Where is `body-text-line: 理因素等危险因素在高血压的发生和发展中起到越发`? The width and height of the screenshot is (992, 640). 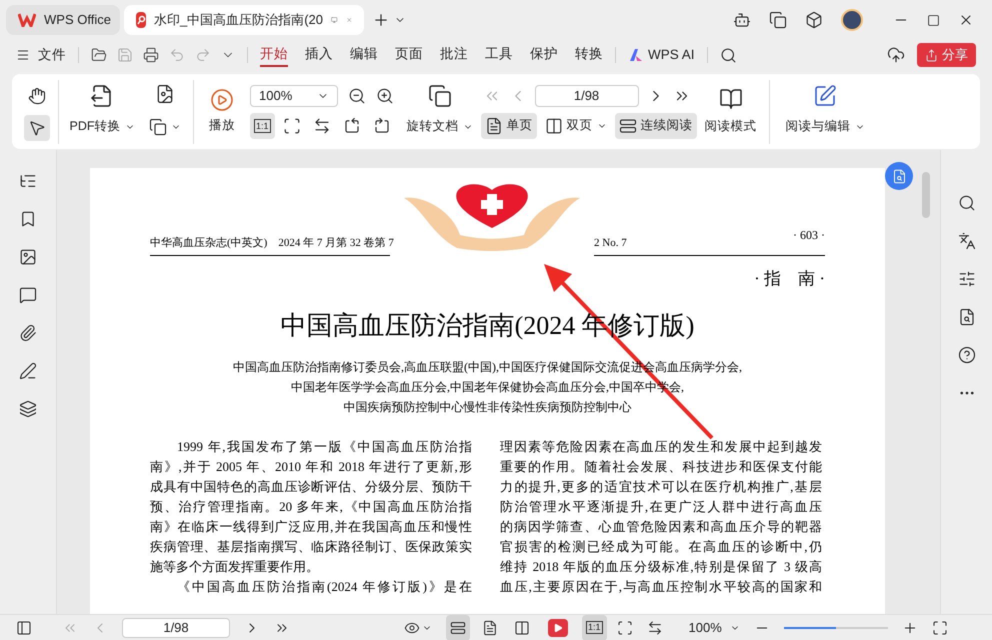
body-text-line: 理因素等危险因素在高血压的发生和发展中起到越发 is located at coordinates (661, 447).